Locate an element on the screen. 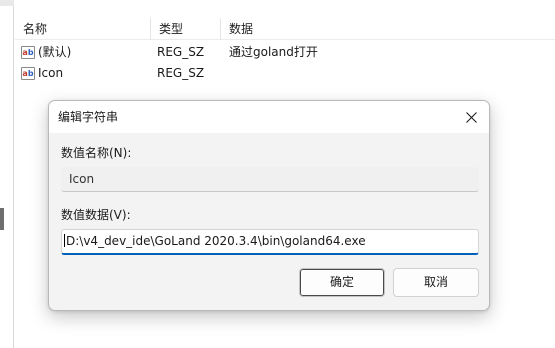 The image size is (555, 348). dialog-titlebar: 编辑字符串 is located at coordinates (269, 117).